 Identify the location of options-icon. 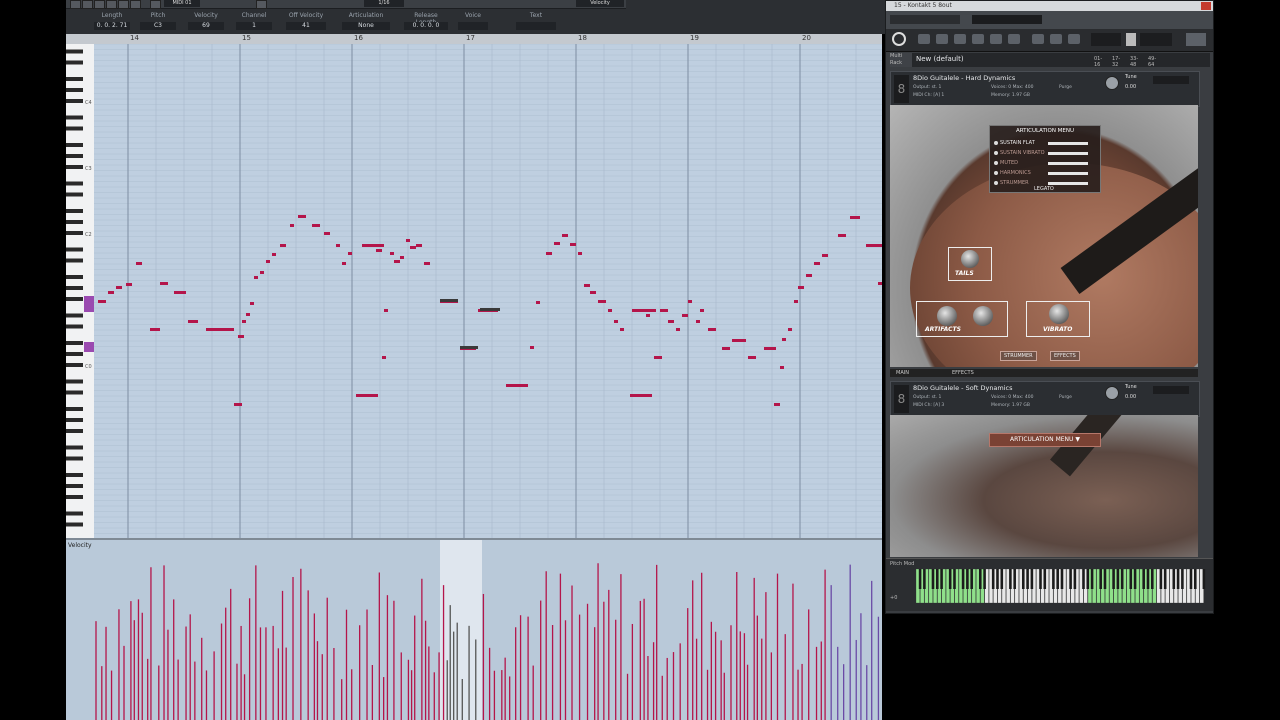
(1056, 39).